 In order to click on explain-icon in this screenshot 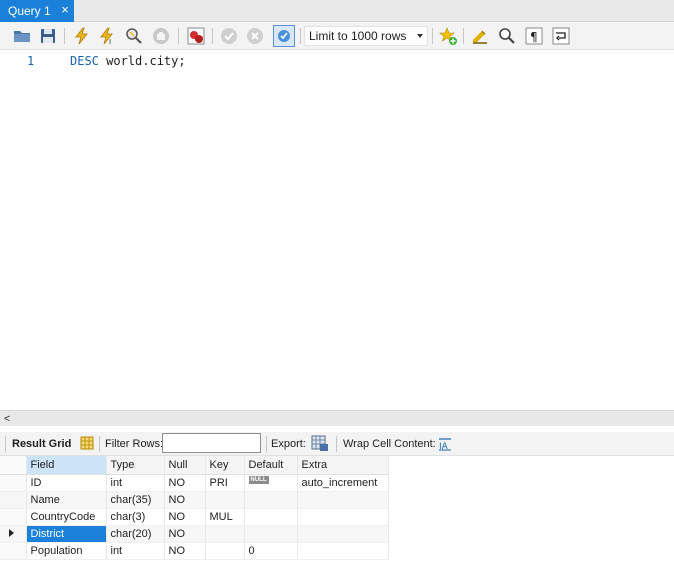, I will do `click(134, 36)`.